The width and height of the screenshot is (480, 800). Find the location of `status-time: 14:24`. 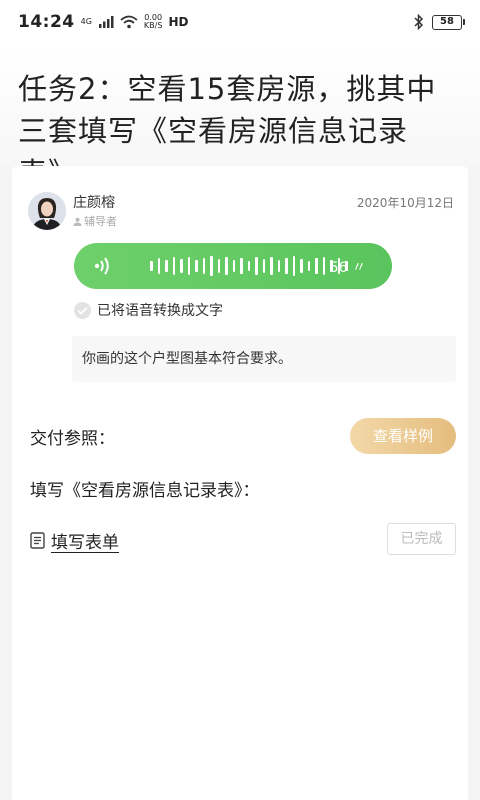

status-time: 14:24 is located at coordinates (46, 22).